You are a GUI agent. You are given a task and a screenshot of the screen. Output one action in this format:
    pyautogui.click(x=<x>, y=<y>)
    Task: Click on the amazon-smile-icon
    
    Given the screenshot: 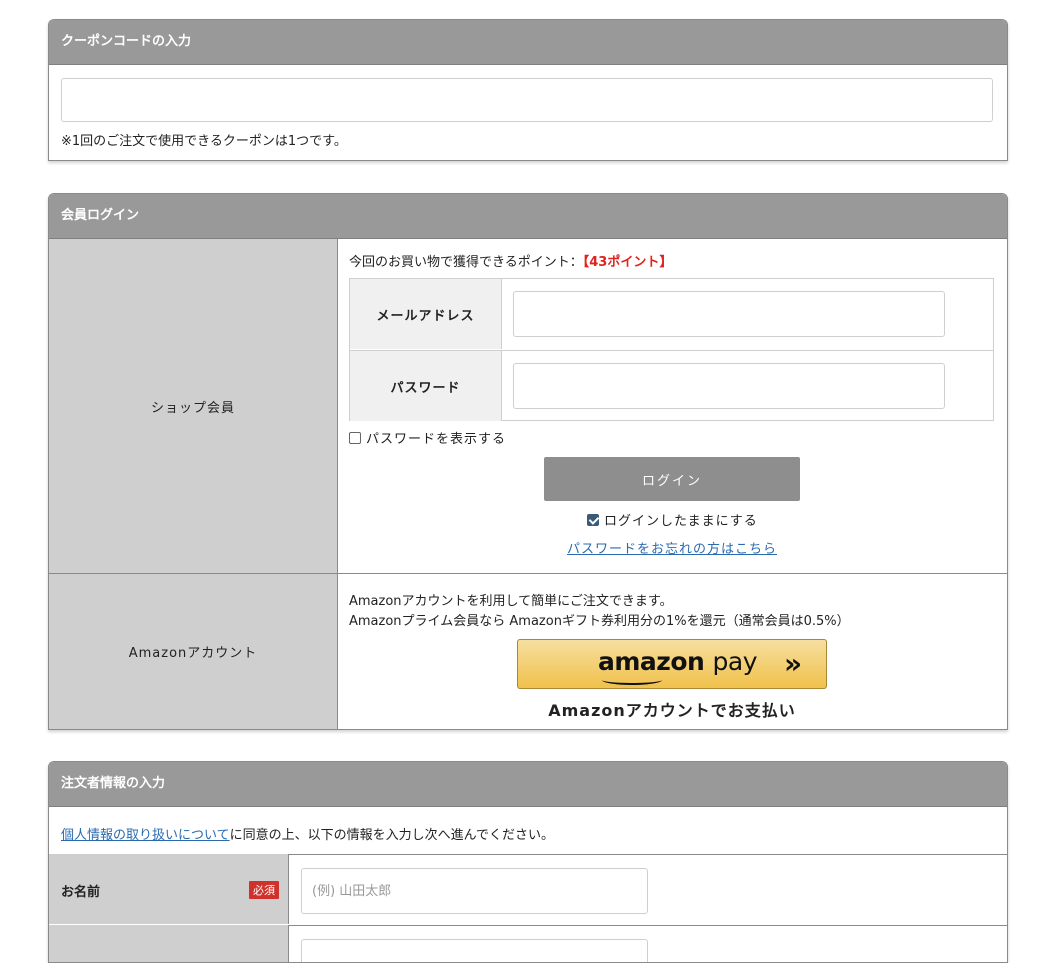 What is the action you would take?
    pyautogui.click(x=632, y=680)
    